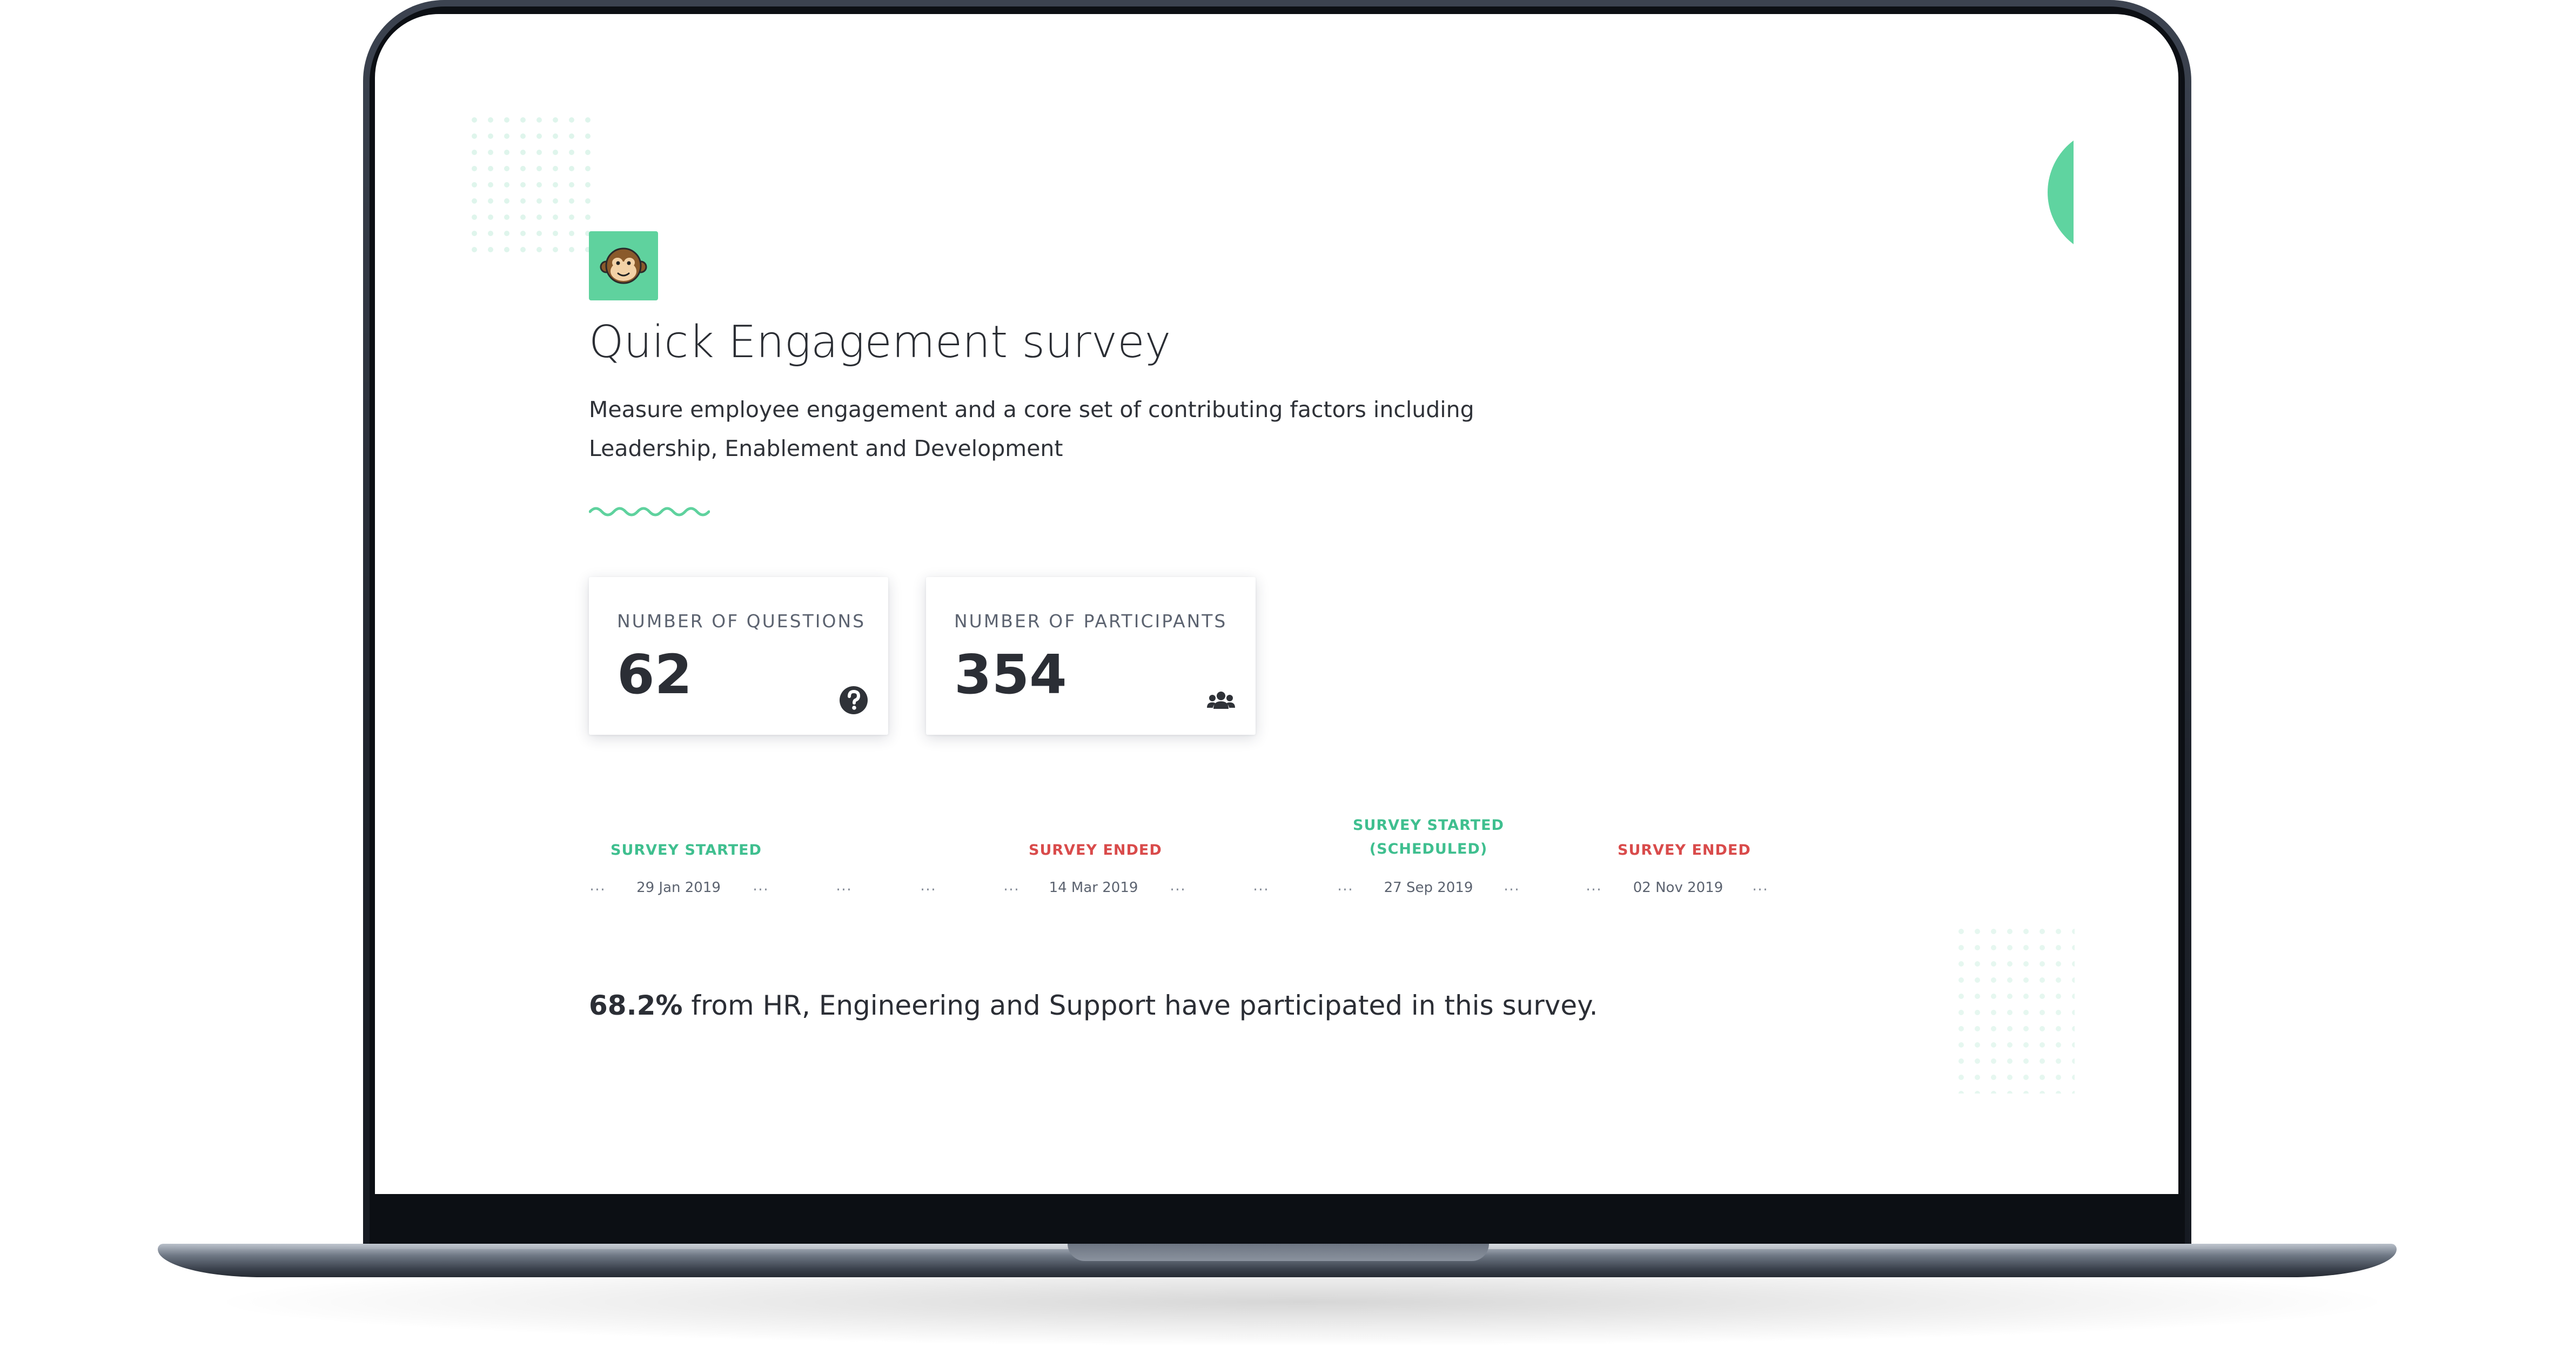  I want to click on timeline-label: SURVEY STARTED, so click(686, 850).